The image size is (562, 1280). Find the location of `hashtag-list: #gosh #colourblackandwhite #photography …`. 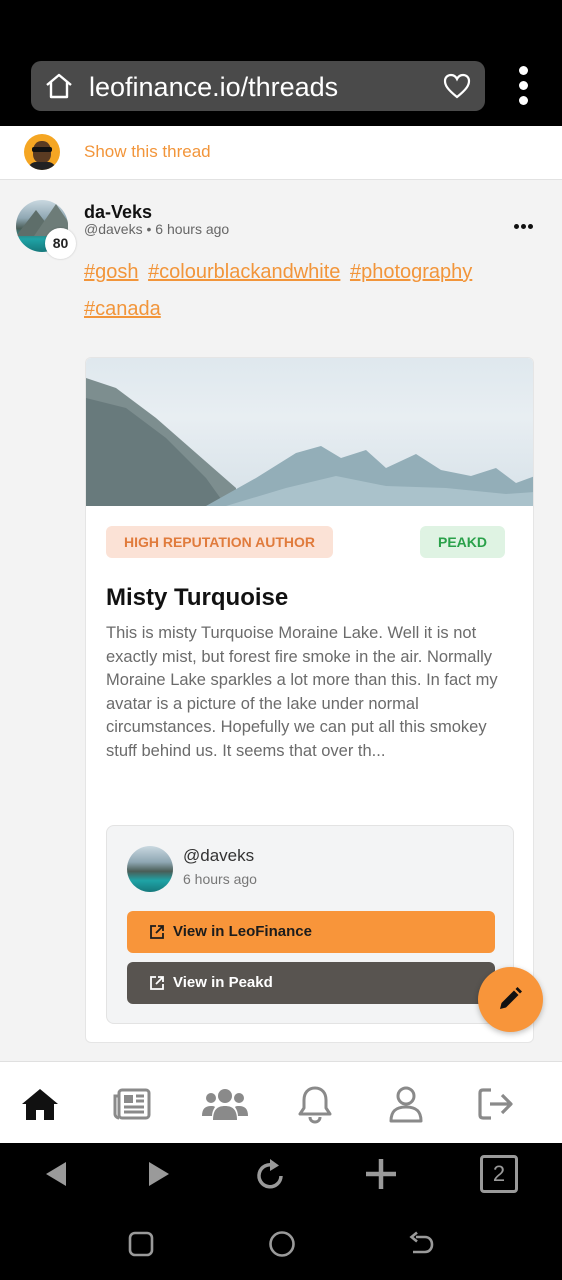

hashtag-list: #gosh #colourblackandwhite #photography … is located at coordinates (314, 291).